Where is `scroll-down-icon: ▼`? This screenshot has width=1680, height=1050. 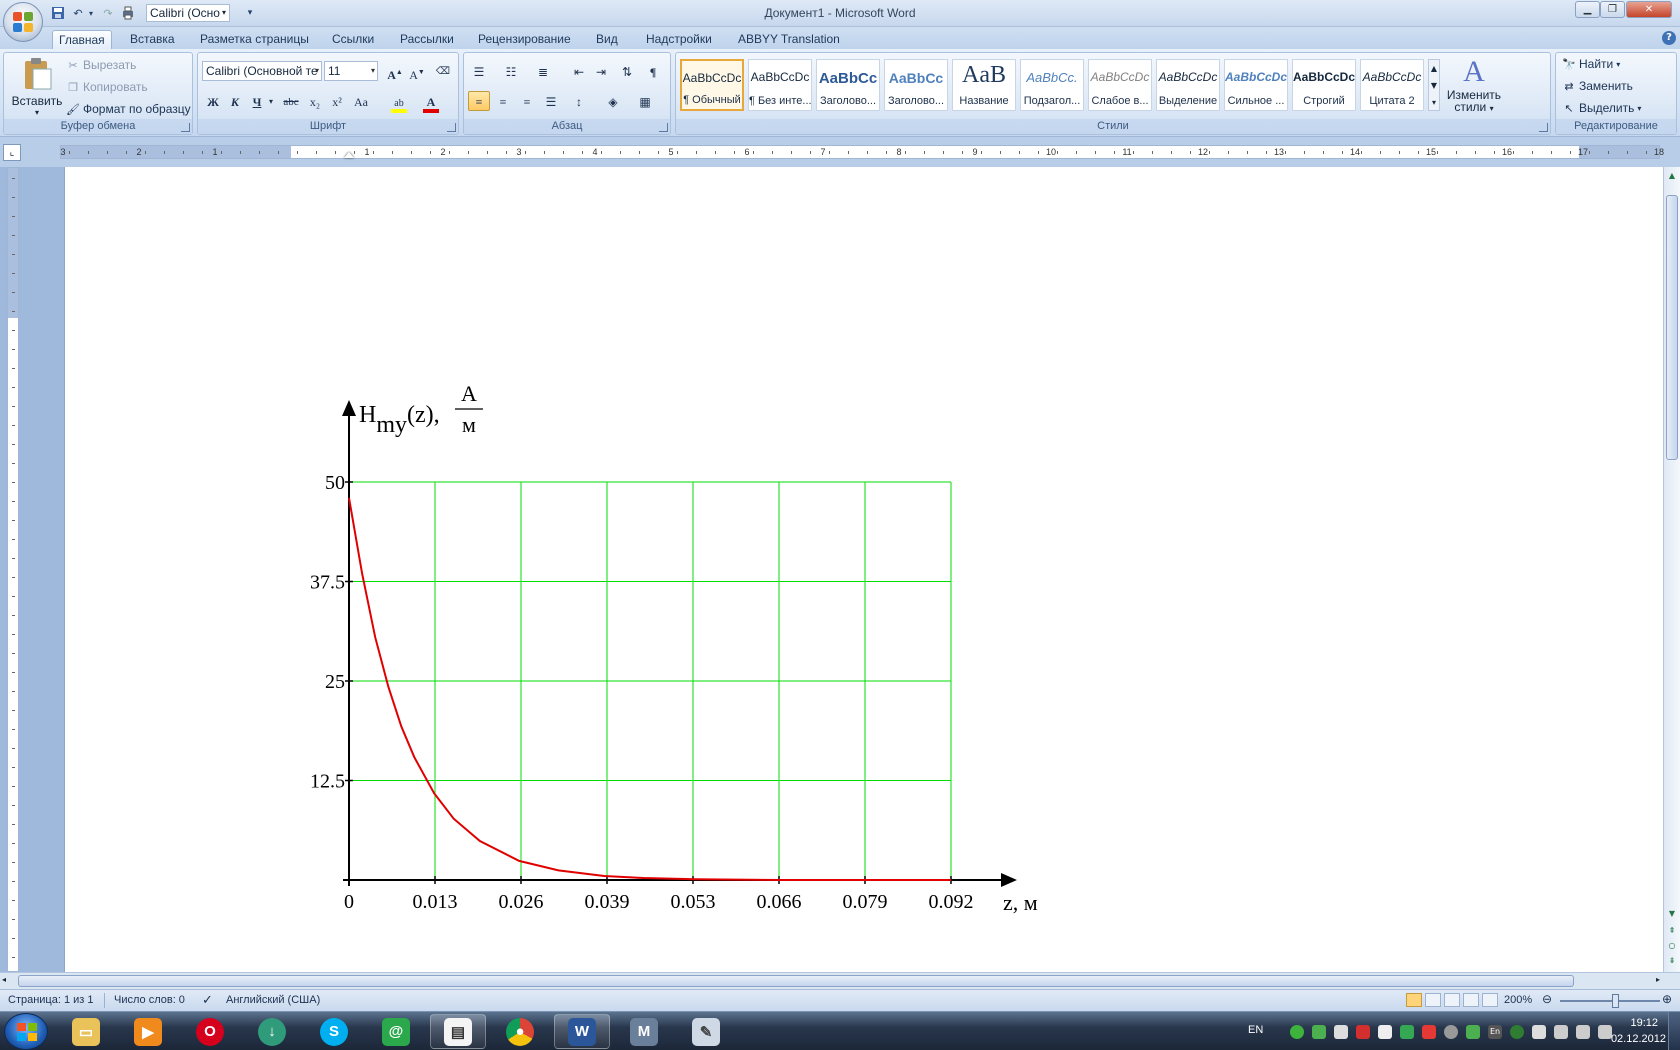
scroll-down-icon: ▼ is located at coordinates (1672, 914).